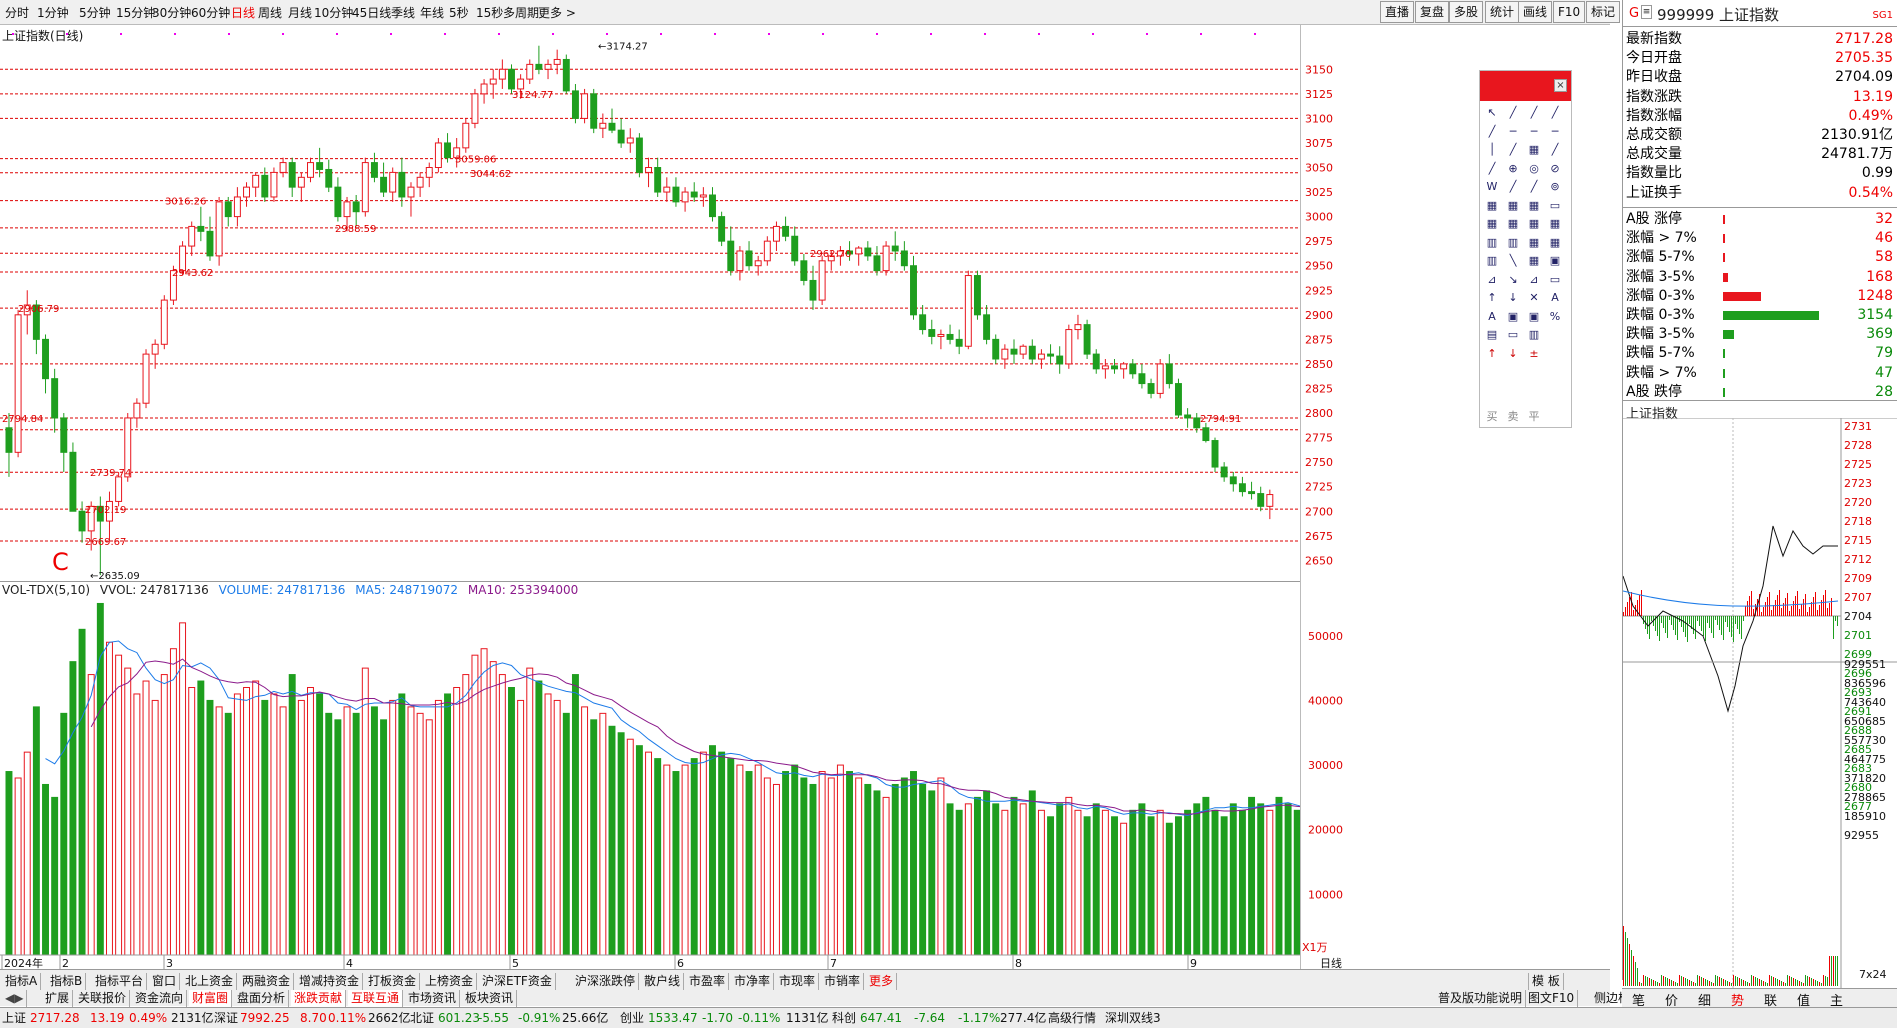  I want to click on draw-tool-icon: W, so click(1492, 187).